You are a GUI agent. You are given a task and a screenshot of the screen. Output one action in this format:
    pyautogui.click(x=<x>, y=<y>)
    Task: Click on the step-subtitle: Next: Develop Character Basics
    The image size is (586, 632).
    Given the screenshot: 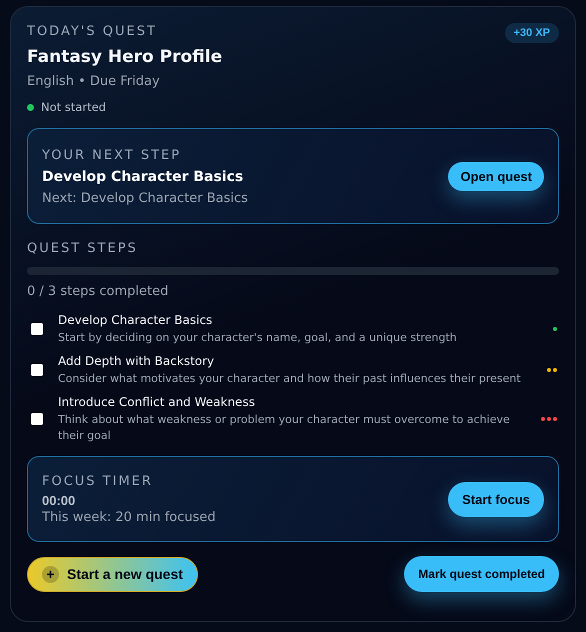 What is the action you would take?
    pyautogui.click(x=145, y=198)
    